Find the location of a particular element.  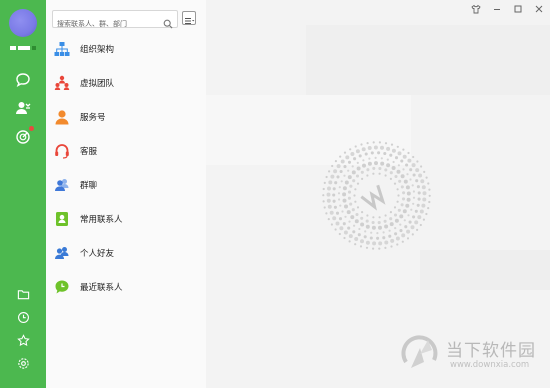

star-icon is located at coordinates (23, 340).